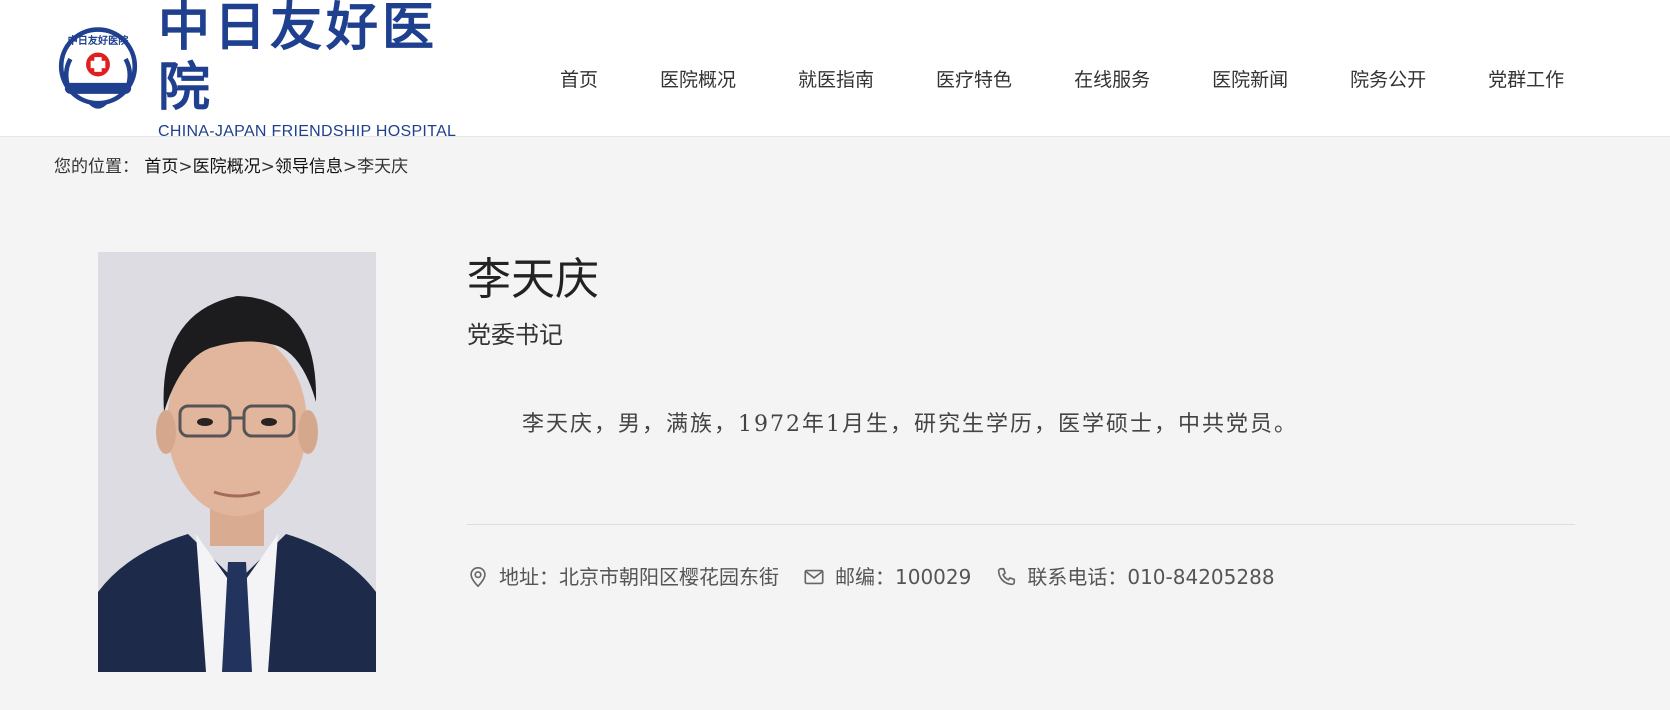 This screenshot has width=1670, height=710. What do you see at coordinates (974, 80) in the screenshot?
I see `nav-item-features: 医疗特色` at bounding box center [974, 80].